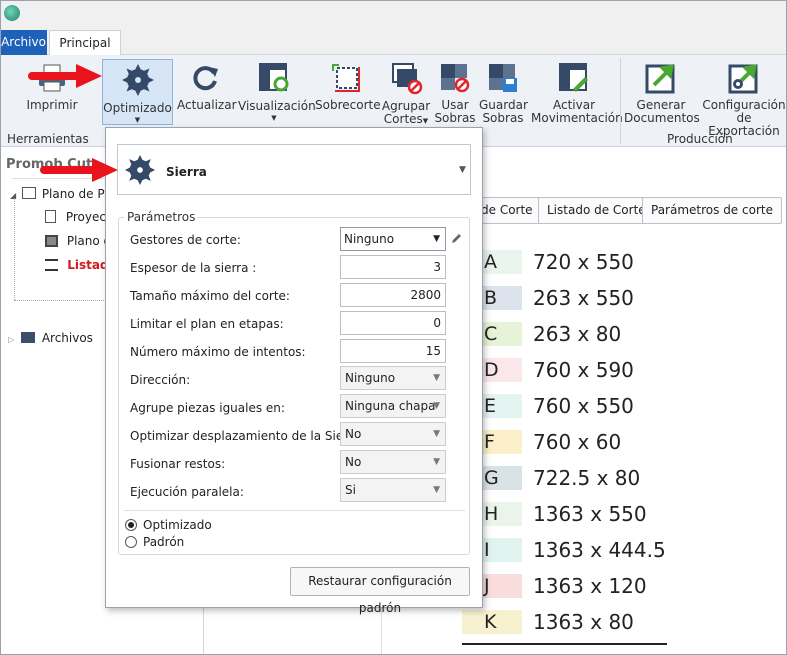 The width and height of the screenshot is (787, 655). I want to click on group-herramientas: Herramientas, so click(48, 139).